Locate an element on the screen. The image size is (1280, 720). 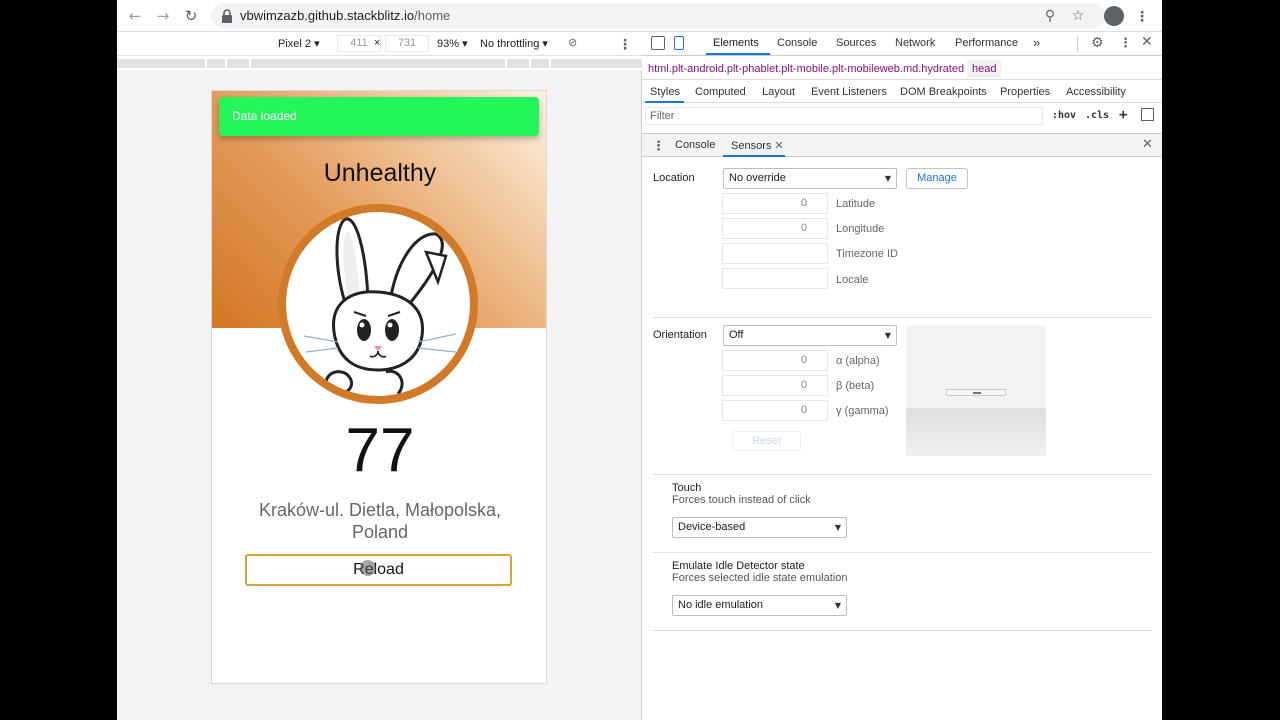
orientation-select: Off ▼ is located at coordinates (810, 335).